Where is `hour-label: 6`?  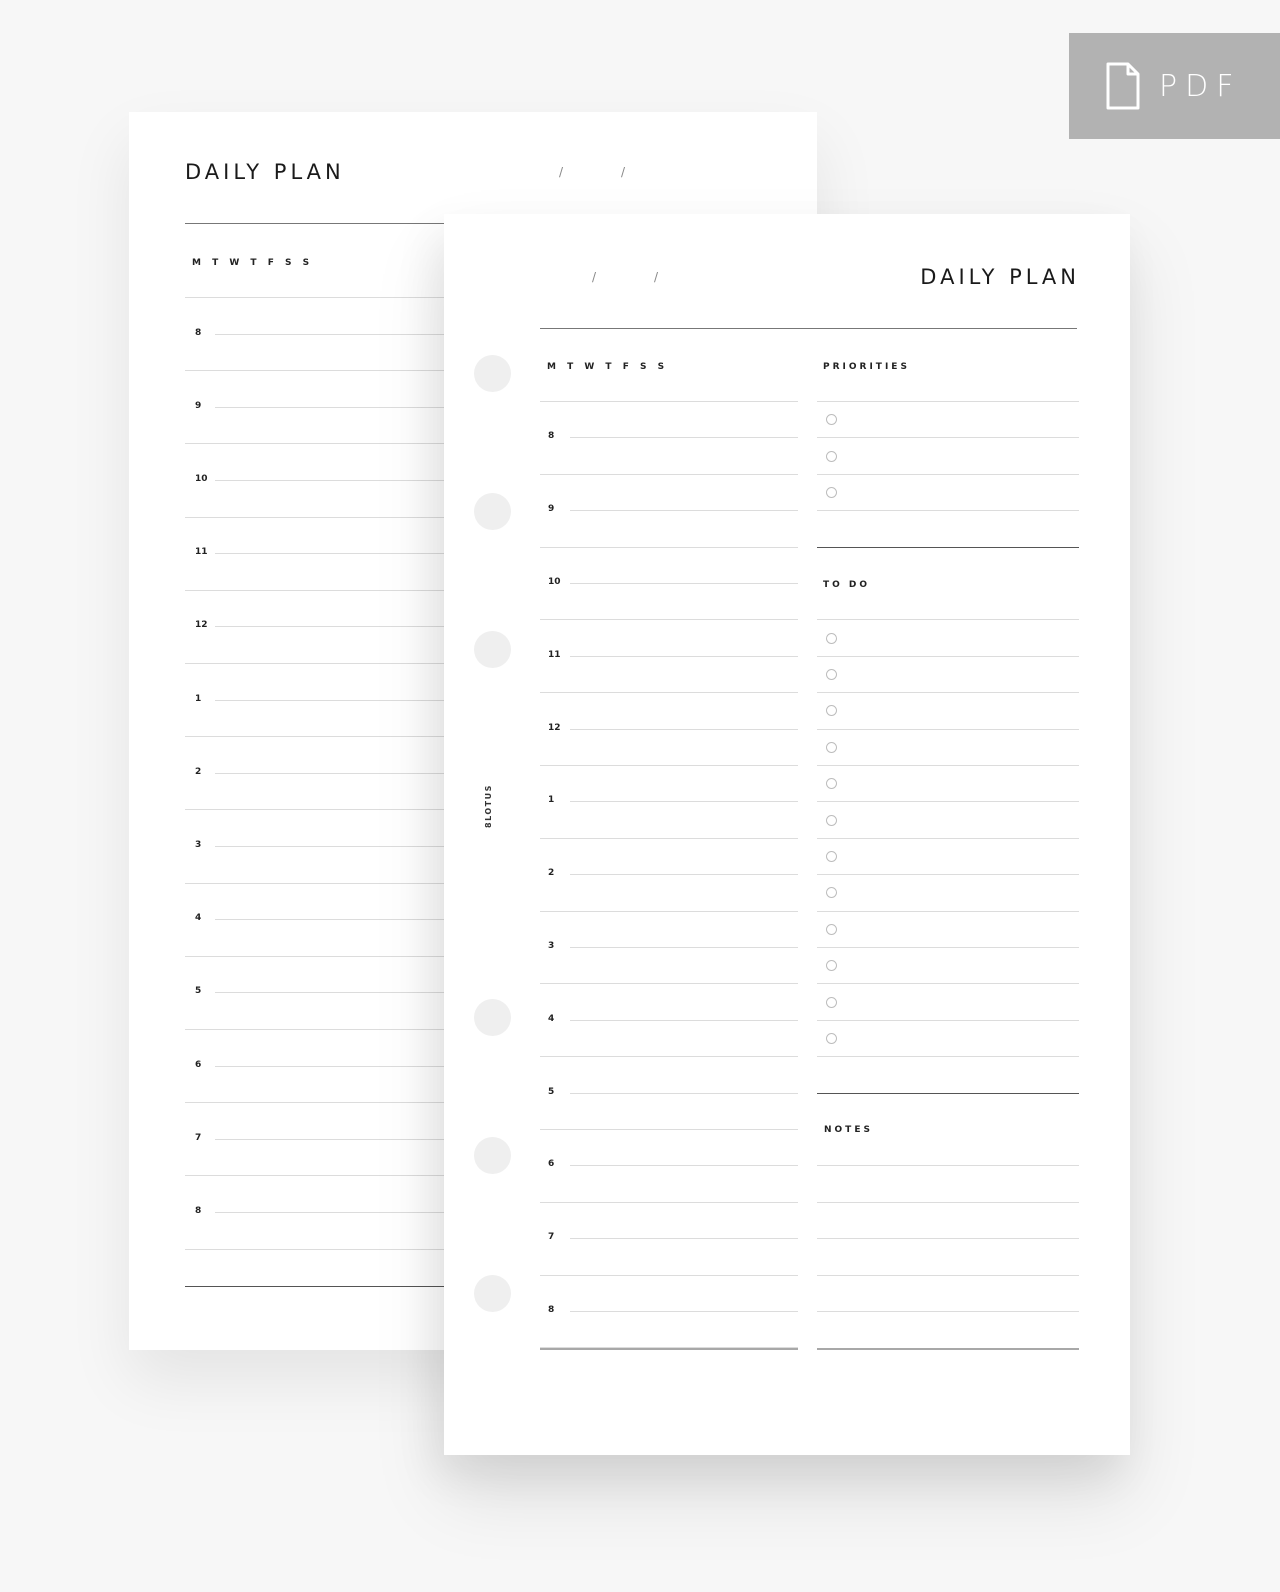 hour-label: 6 is located at coordinates (551, 1164).